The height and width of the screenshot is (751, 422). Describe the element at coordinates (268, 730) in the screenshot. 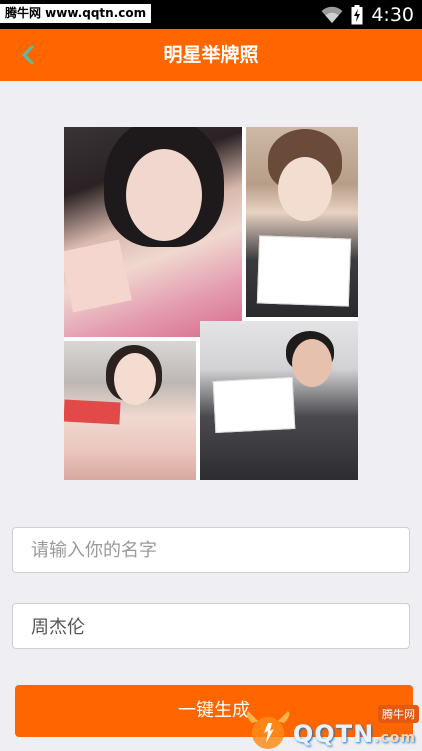

I see `qqtn-logo-icon` at that location.